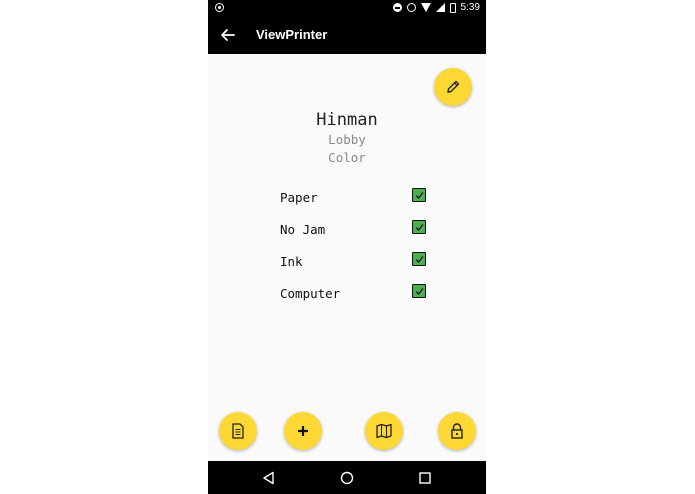 The image size is (695, 494). Describe the element at coordinates (310, 293) in the screenshot. I see `status-label: Computer` at that location.